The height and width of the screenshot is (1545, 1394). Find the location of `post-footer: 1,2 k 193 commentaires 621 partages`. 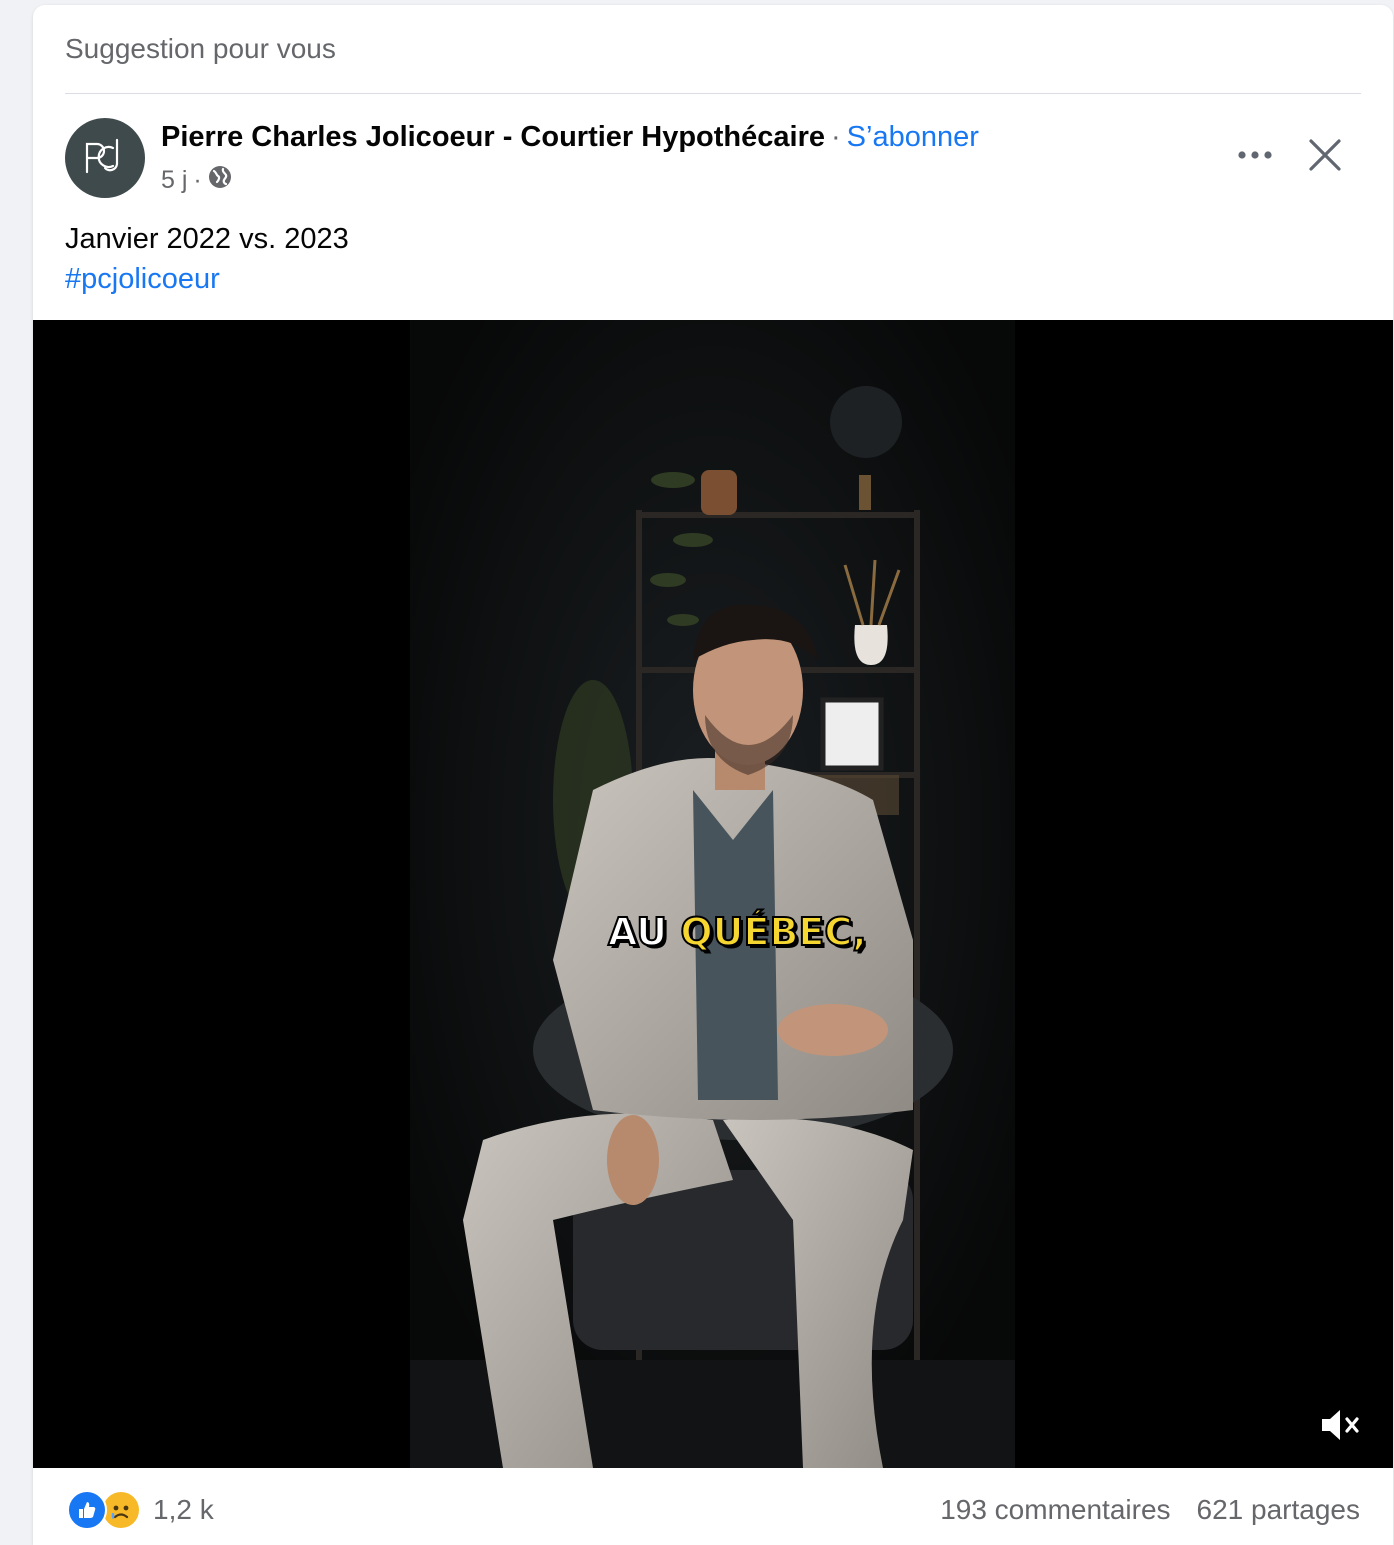

post-footer: 1,2 k 193 commentaires 621 partages is located at coordinates (713, 1506).